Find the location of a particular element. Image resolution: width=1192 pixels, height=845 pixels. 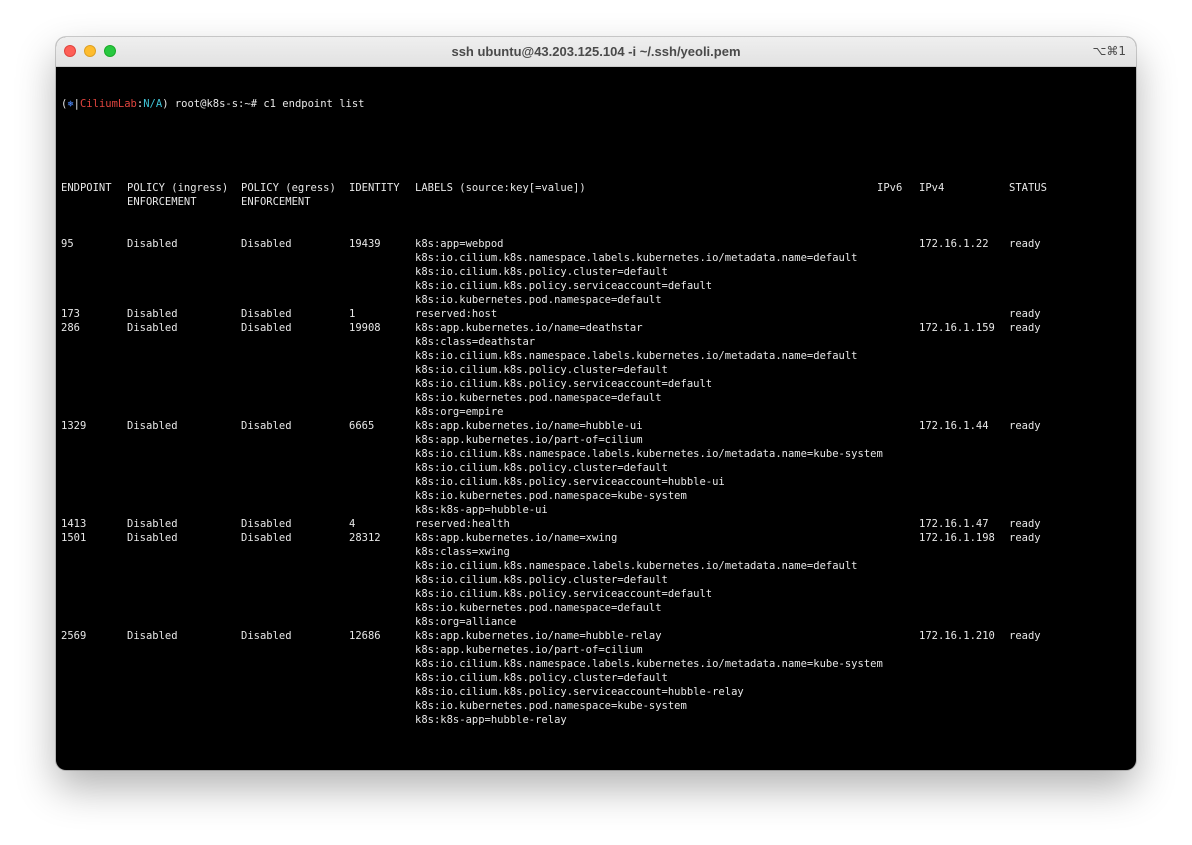

command-text: c1 endpoint list is located at coordinates (314, 104).